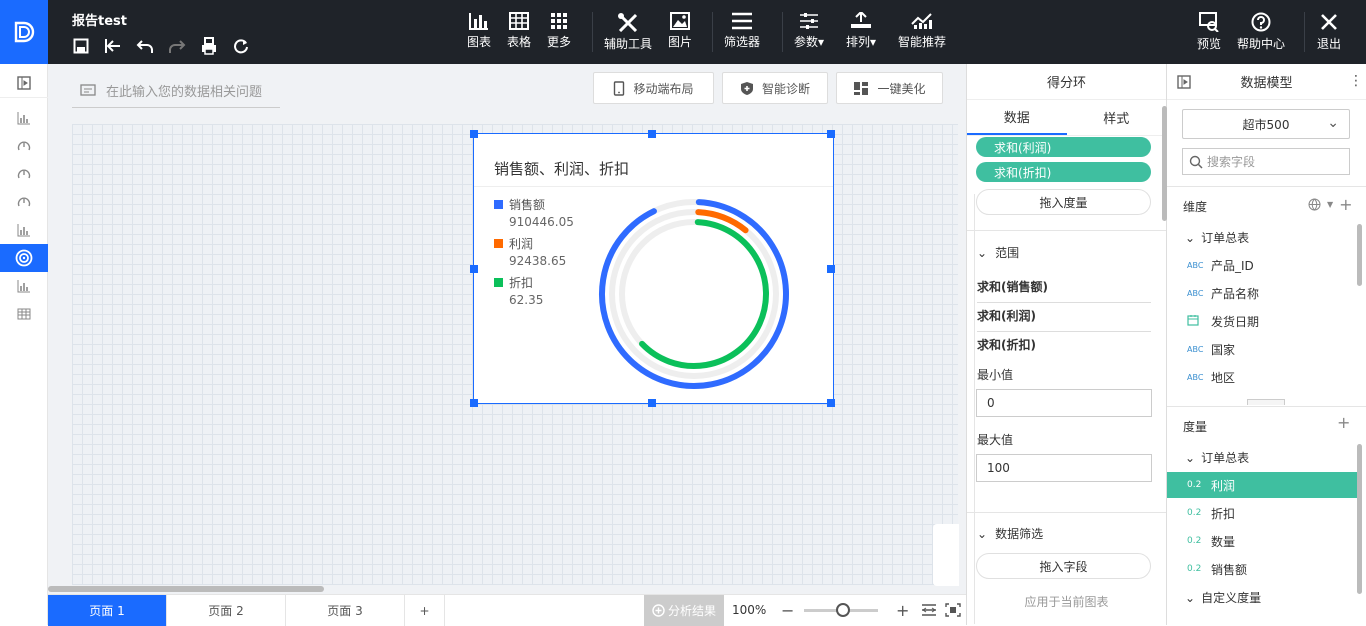 The height and width of the screenshot is (626, 1366). I want to click on preview-button: 预览, so click(1209, 32).